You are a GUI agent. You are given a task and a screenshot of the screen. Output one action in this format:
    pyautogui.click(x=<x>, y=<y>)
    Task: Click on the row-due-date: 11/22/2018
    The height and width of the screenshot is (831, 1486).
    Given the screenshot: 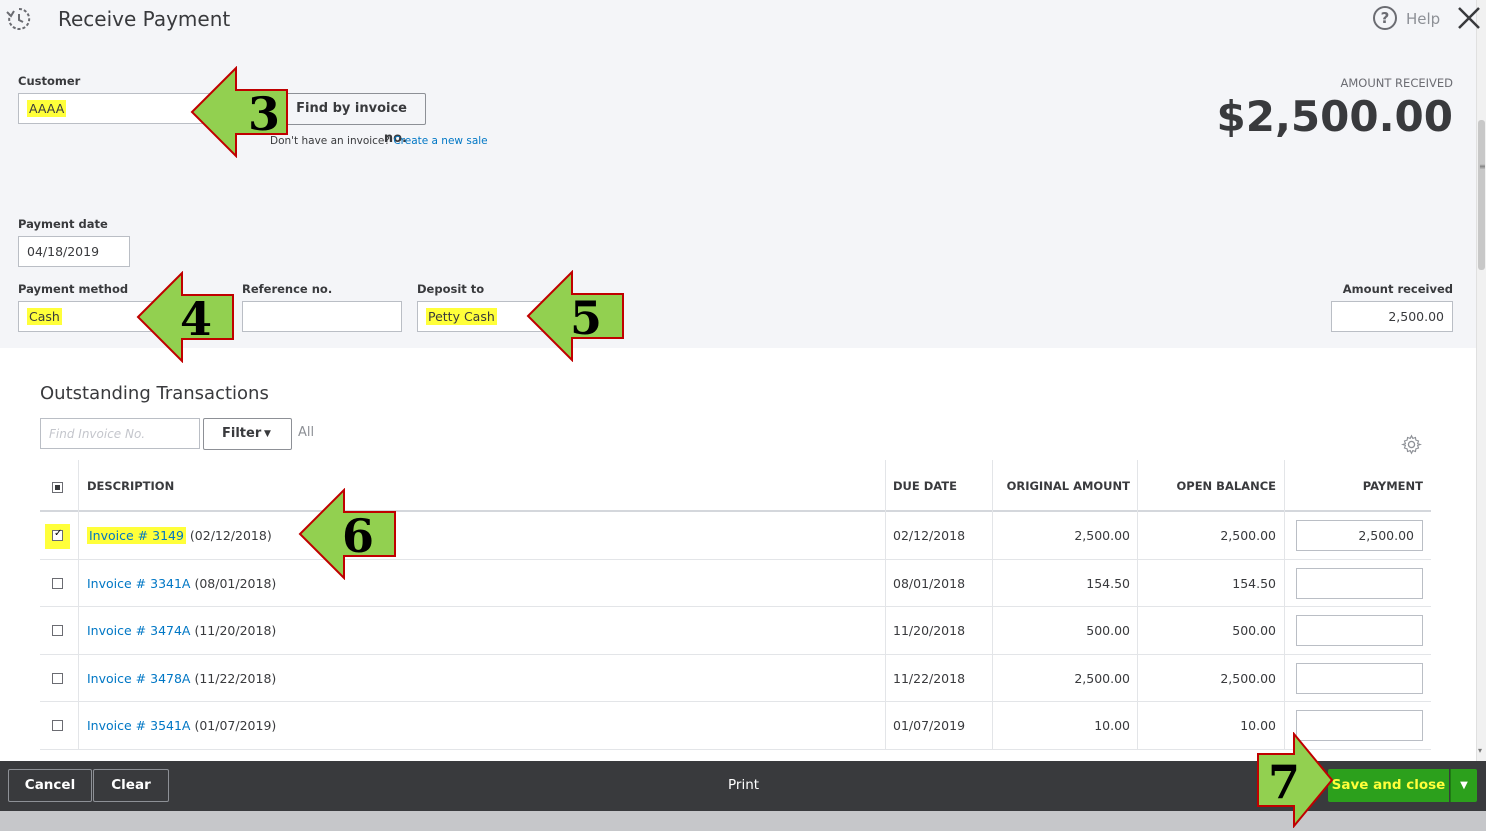 What is the action you would take?
    pyautogui.click(x=929, y=678)
    